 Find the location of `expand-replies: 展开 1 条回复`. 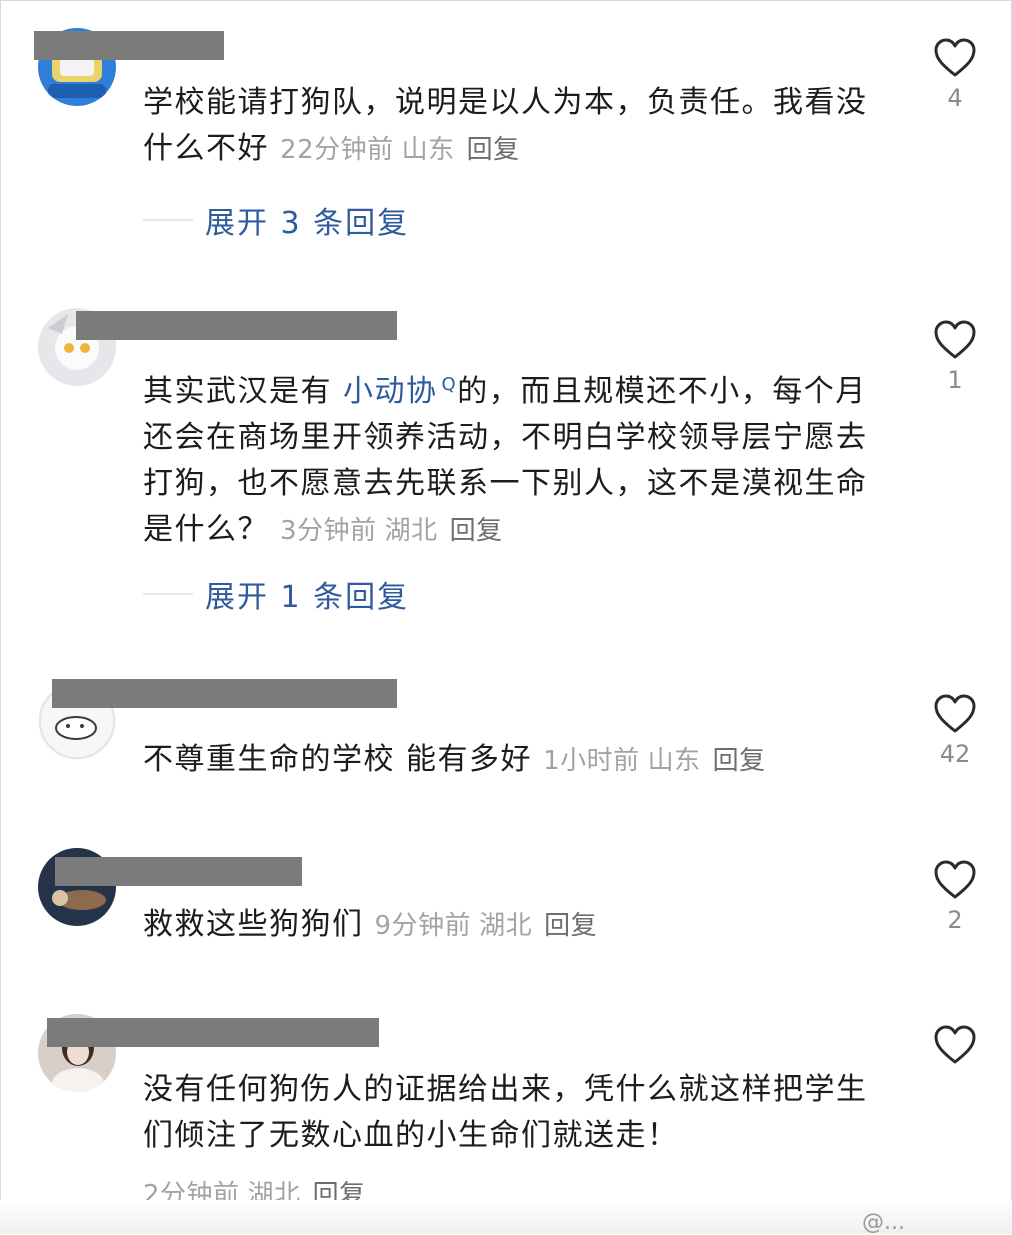

expand-replies: 展开 1 条回复 is located at coordinates (276, 594).